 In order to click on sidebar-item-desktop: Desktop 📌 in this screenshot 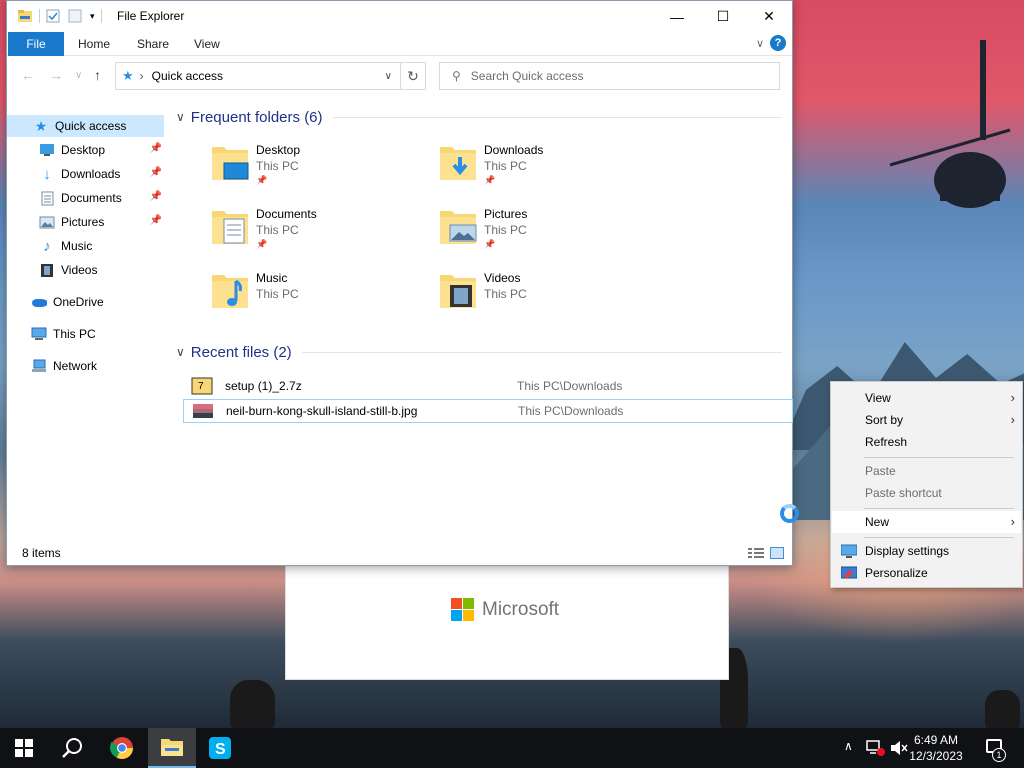, I will do `click(85, 150)`.